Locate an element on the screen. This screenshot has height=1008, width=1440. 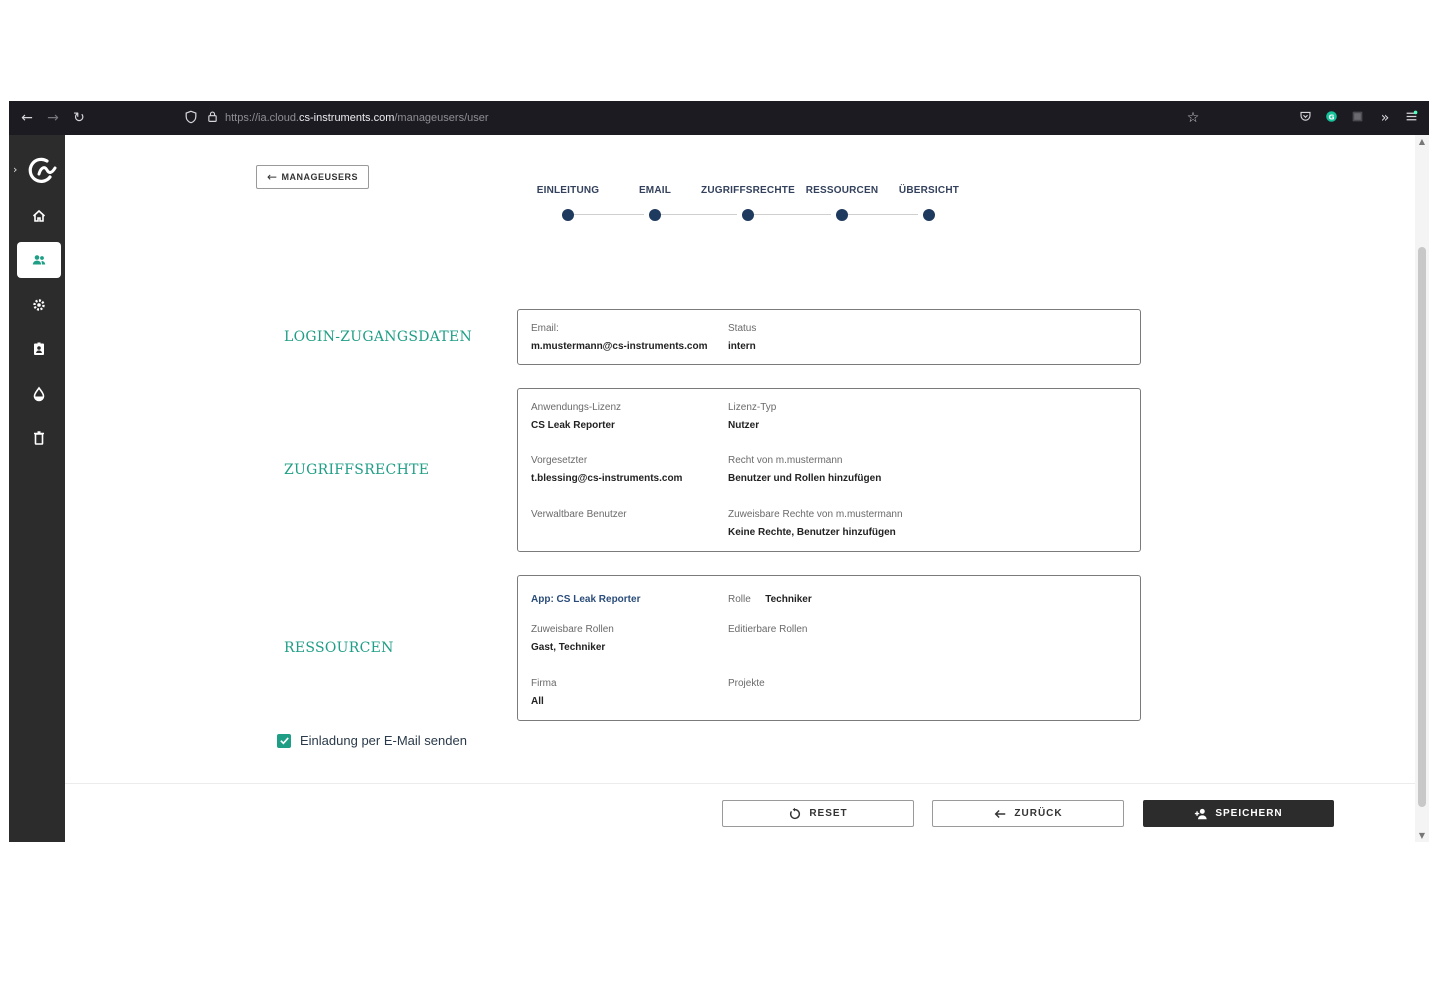
save-button: SPEICHERN is located at coordinates (1238, 813).